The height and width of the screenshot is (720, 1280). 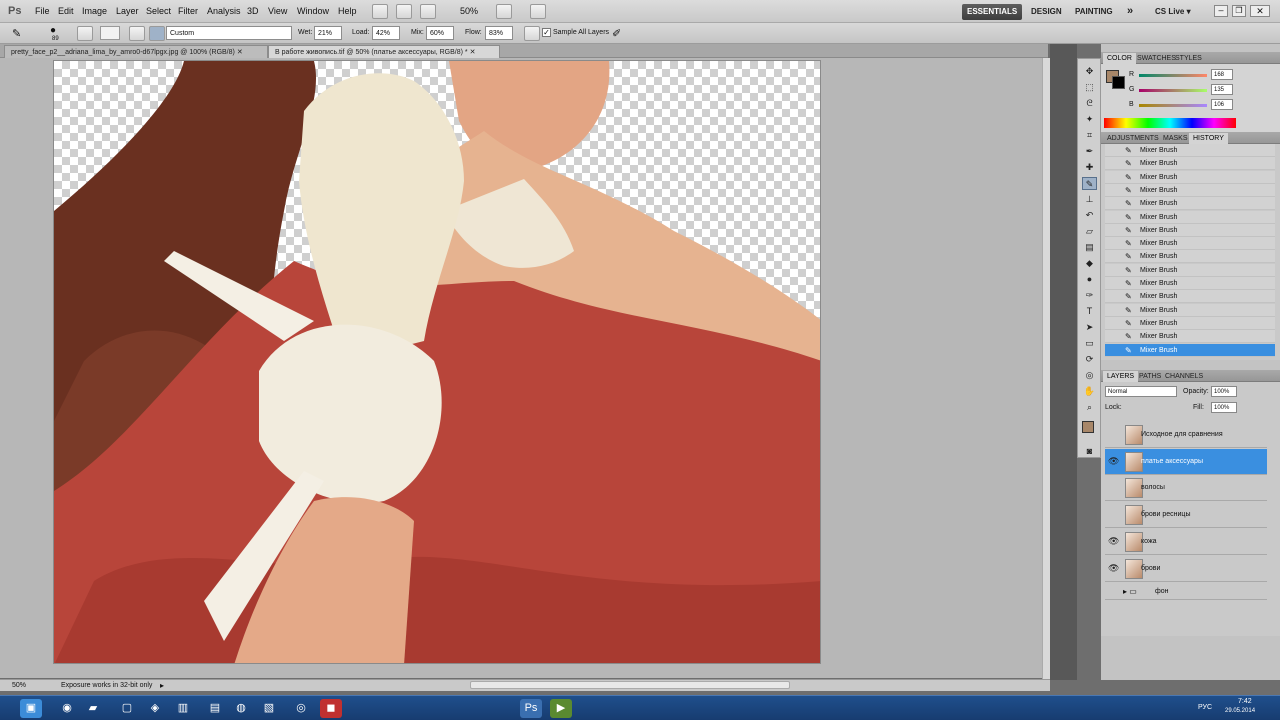 I want to click on horizontal-scrollbar-thumb, so click(x=630, y=685).